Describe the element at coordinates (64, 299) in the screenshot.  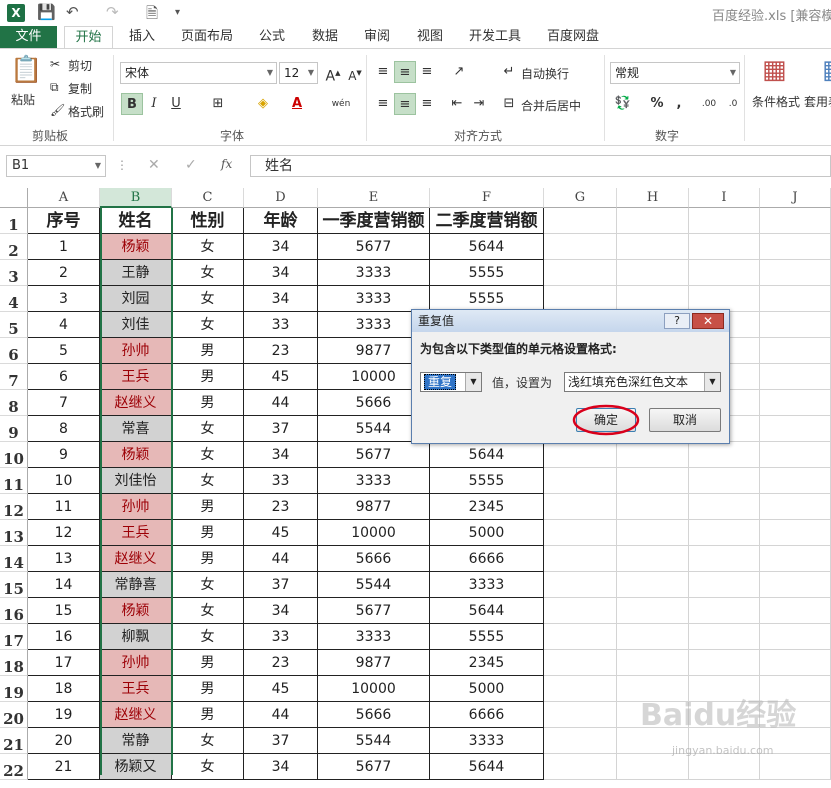
I see `table-cell: 3` at that location.